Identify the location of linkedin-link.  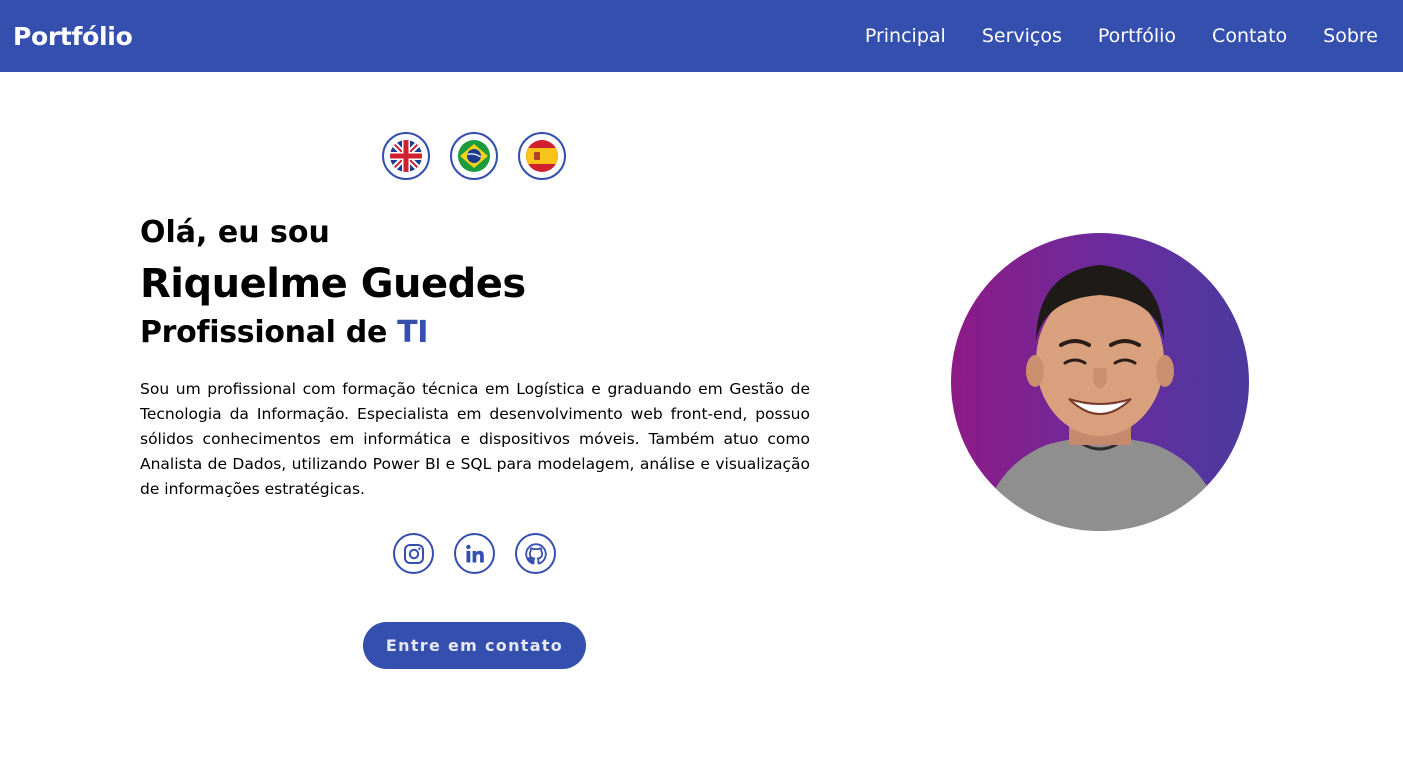
(474, 553).